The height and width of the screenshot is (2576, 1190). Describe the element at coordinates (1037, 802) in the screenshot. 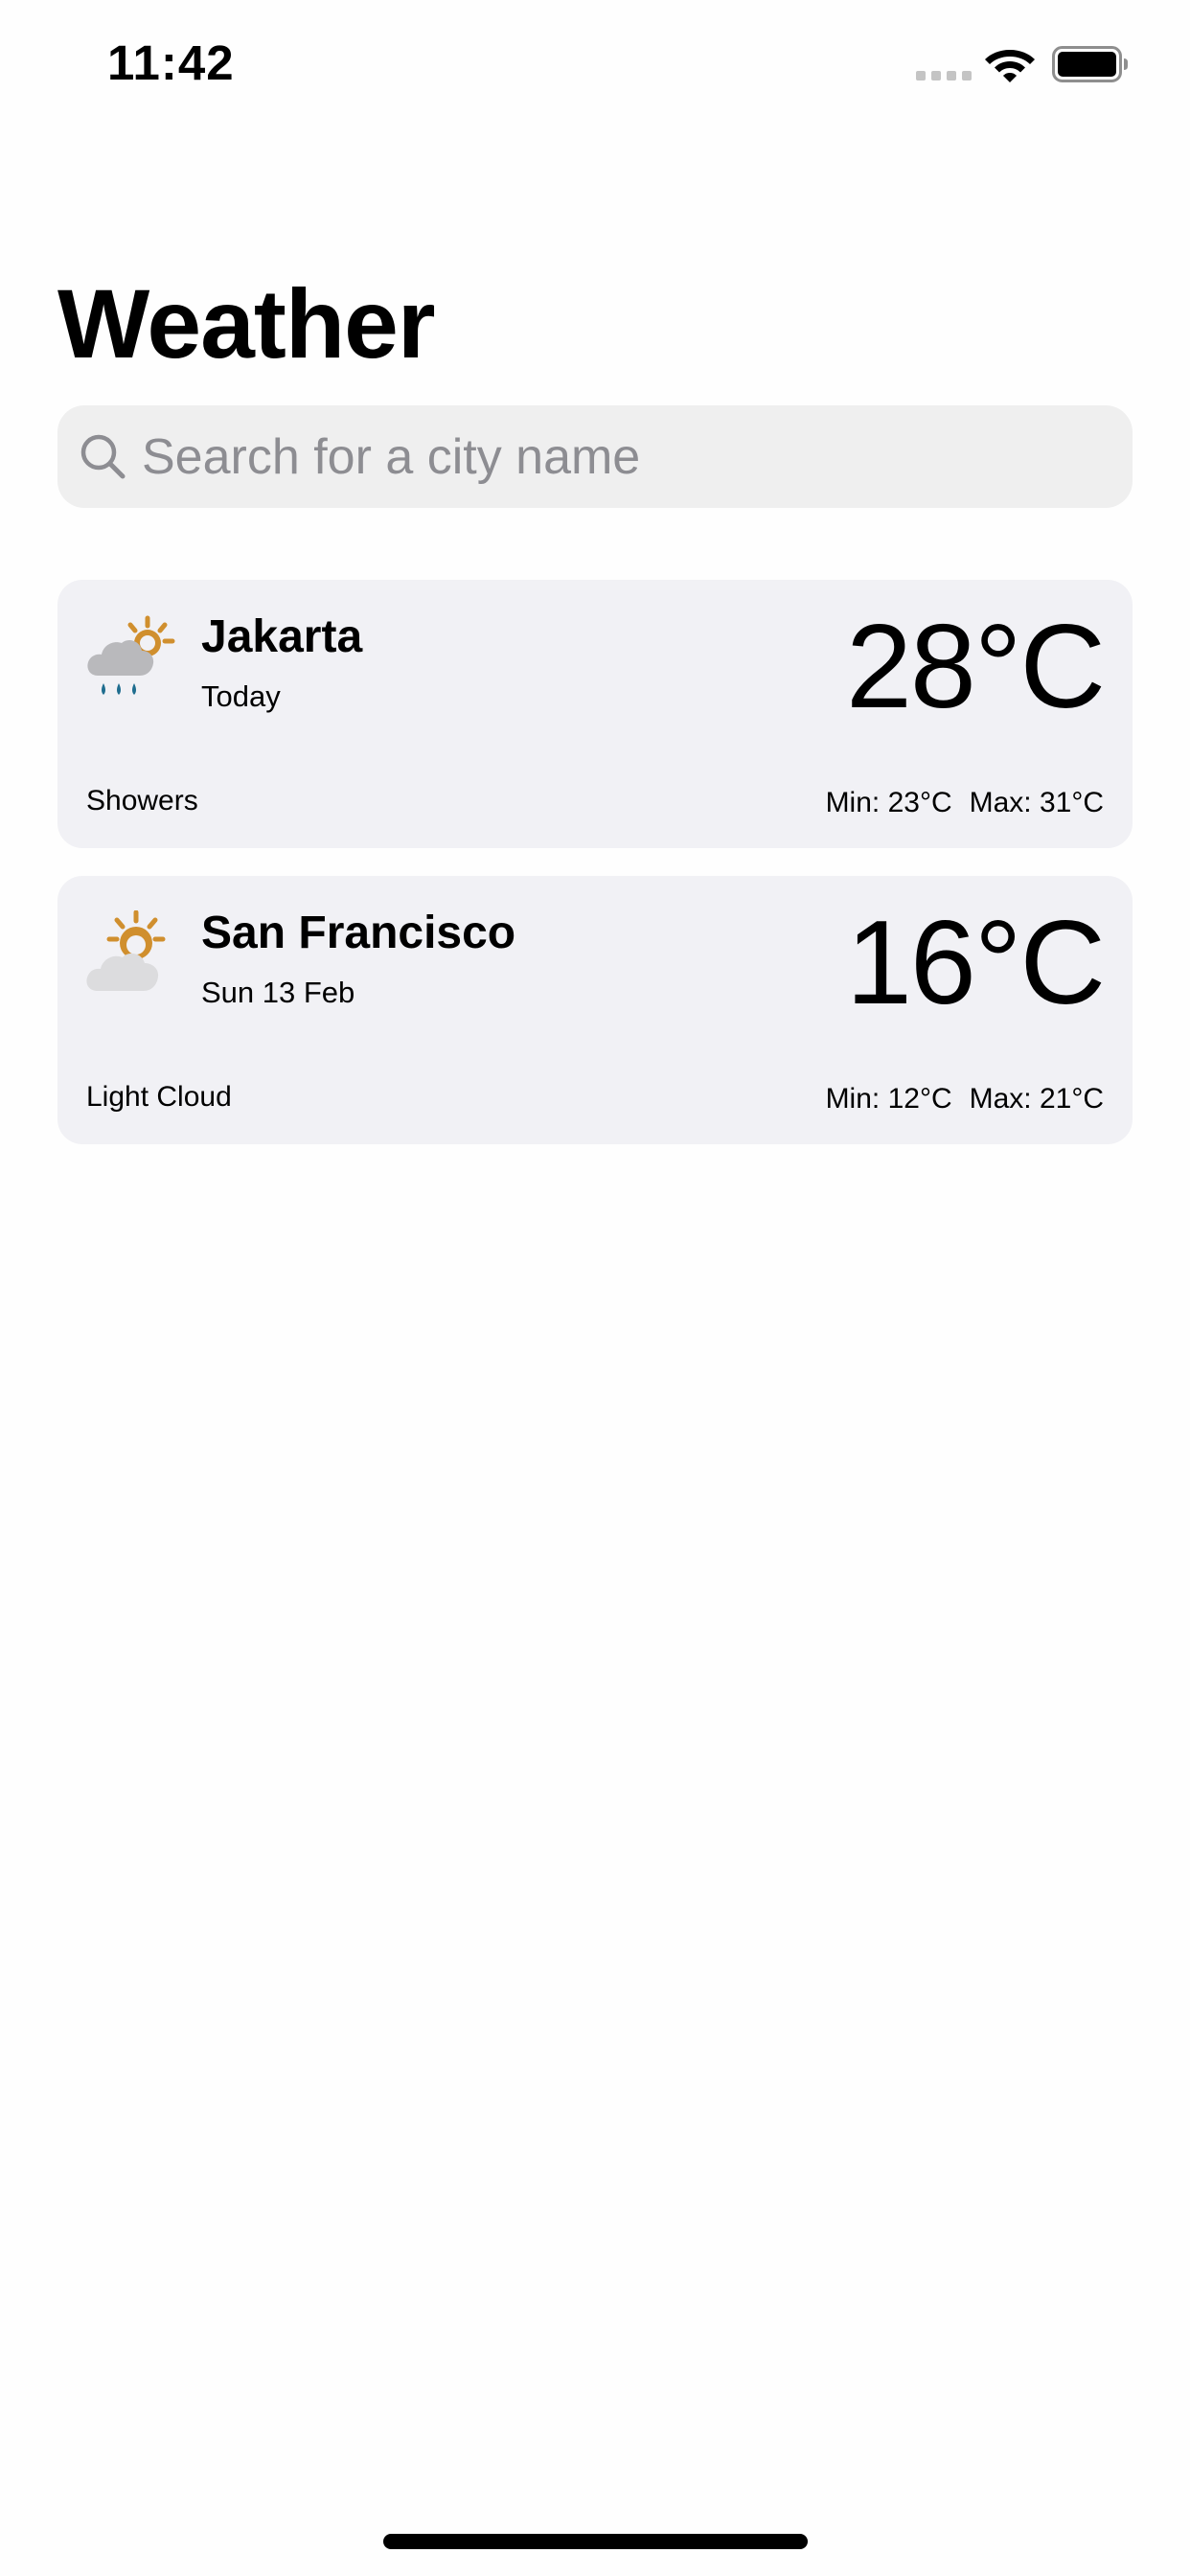

I see `max-temperature: Max: 31°C` at that location.